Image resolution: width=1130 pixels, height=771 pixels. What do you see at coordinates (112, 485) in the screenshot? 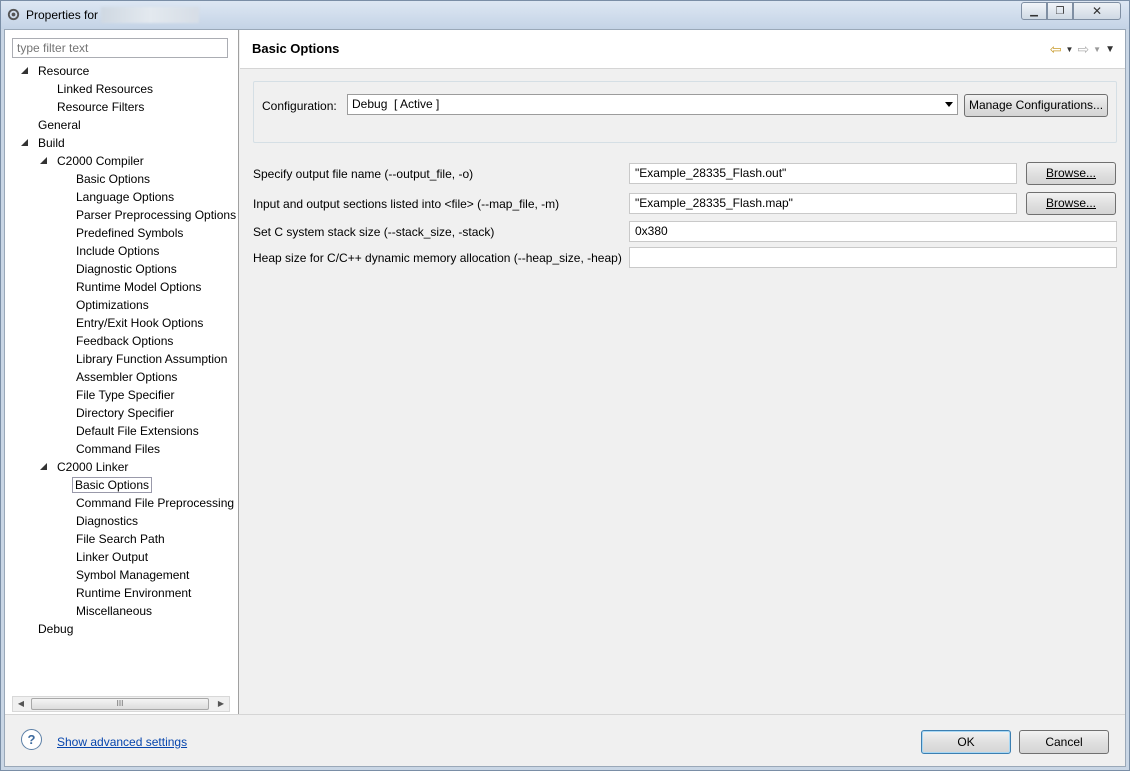
I see `tree-item-linker-basic-options: Basic Options` at bounding box center [112, 485].